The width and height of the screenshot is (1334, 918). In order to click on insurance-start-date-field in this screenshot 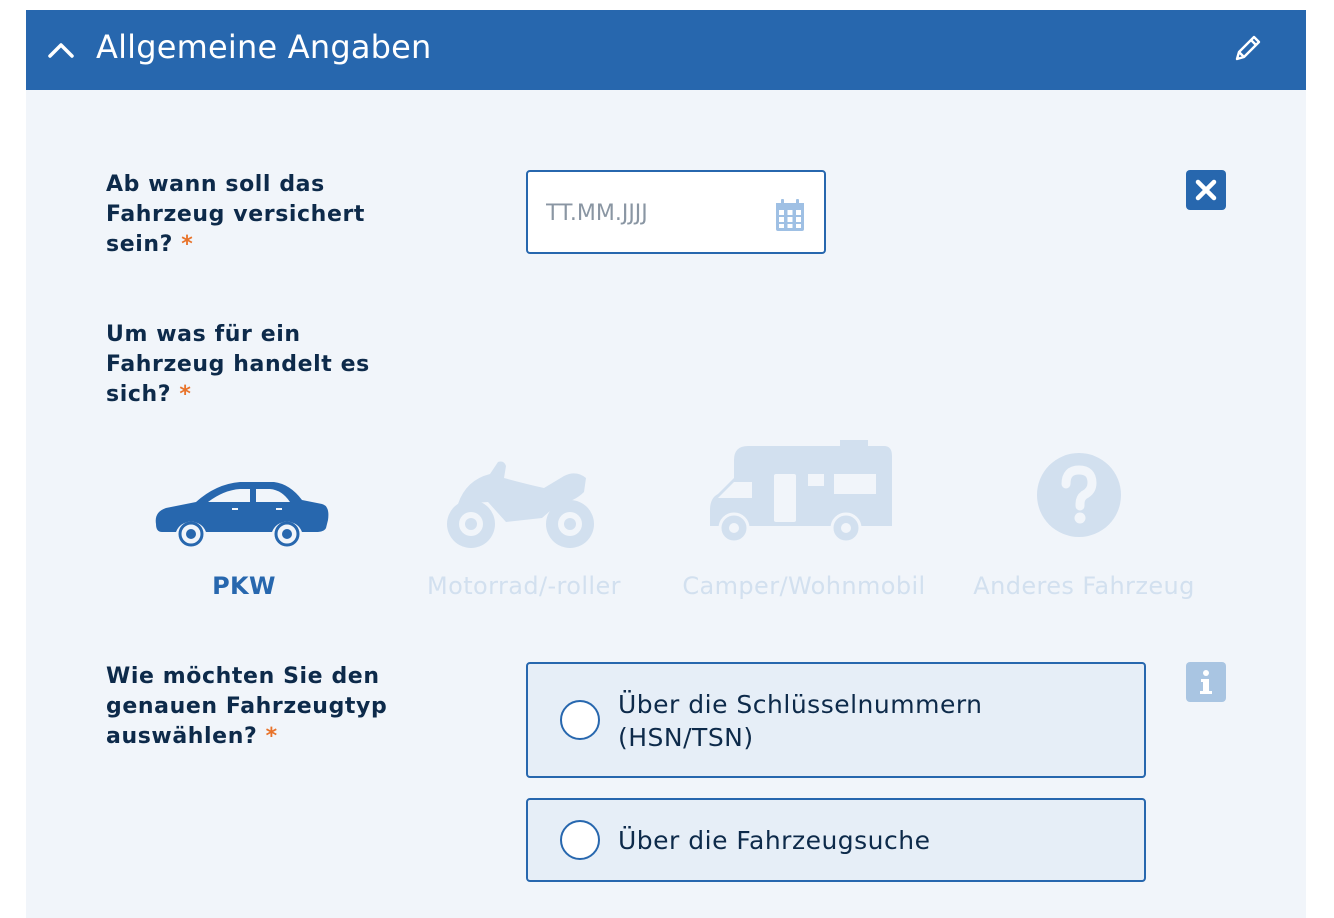, I will do `click(676, 212)`.